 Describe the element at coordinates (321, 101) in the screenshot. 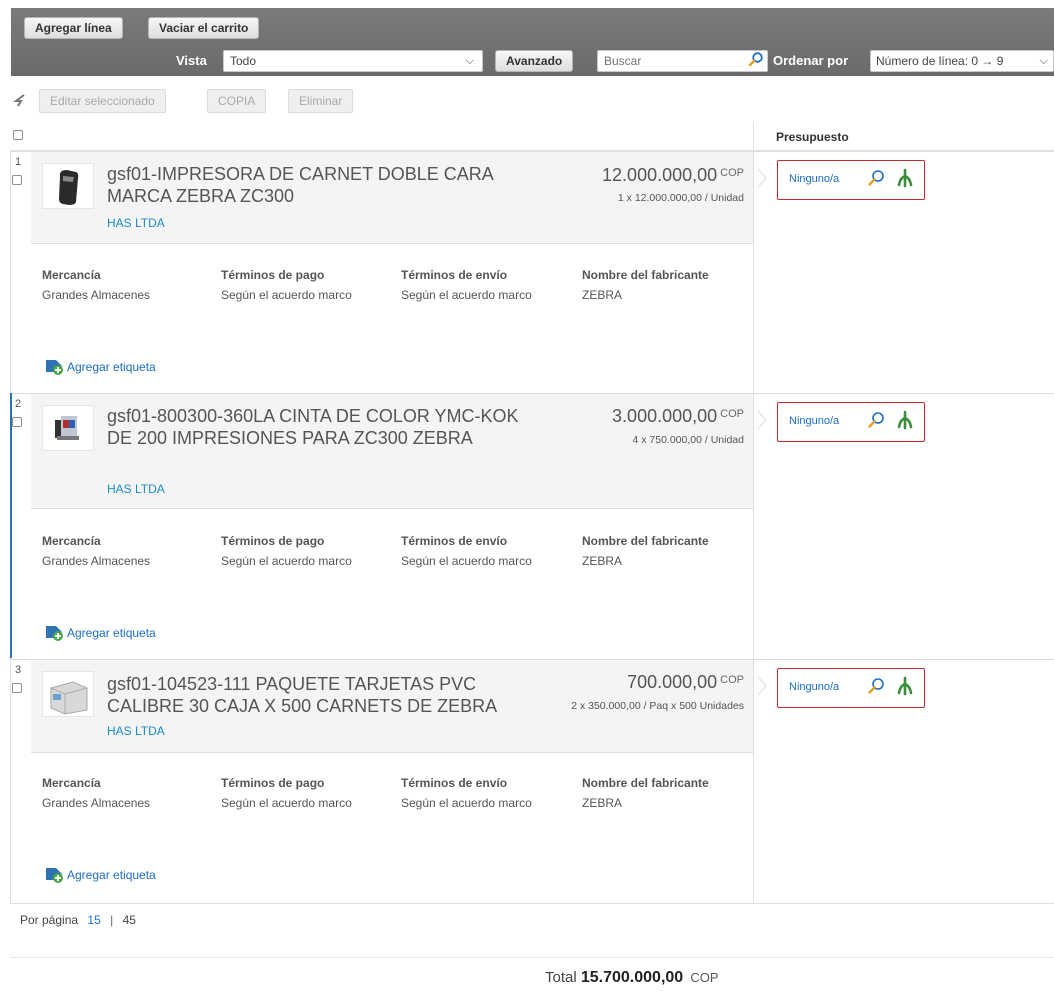

I see `delete-button: Eliminar` at that location.